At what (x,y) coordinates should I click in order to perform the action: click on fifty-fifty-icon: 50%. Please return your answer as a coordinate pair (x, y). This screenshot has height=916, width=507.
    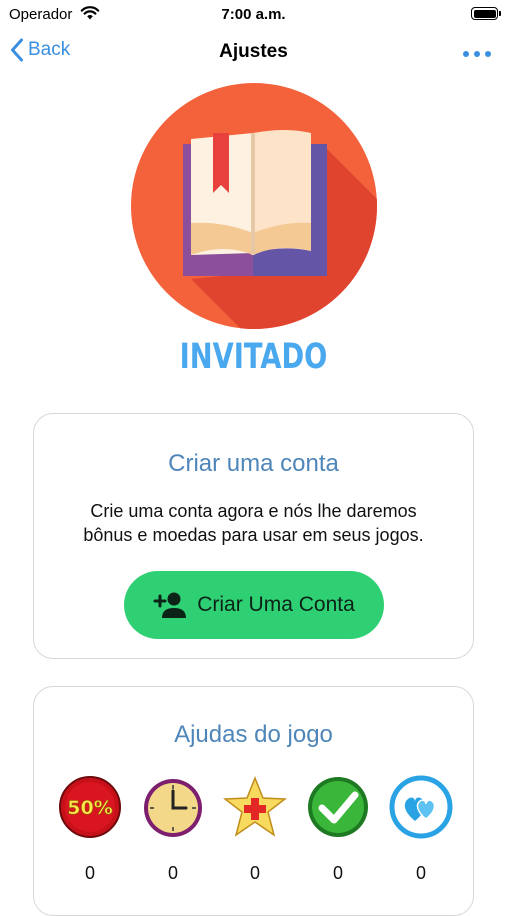
    Looking at the image, I should click on (90, 807).